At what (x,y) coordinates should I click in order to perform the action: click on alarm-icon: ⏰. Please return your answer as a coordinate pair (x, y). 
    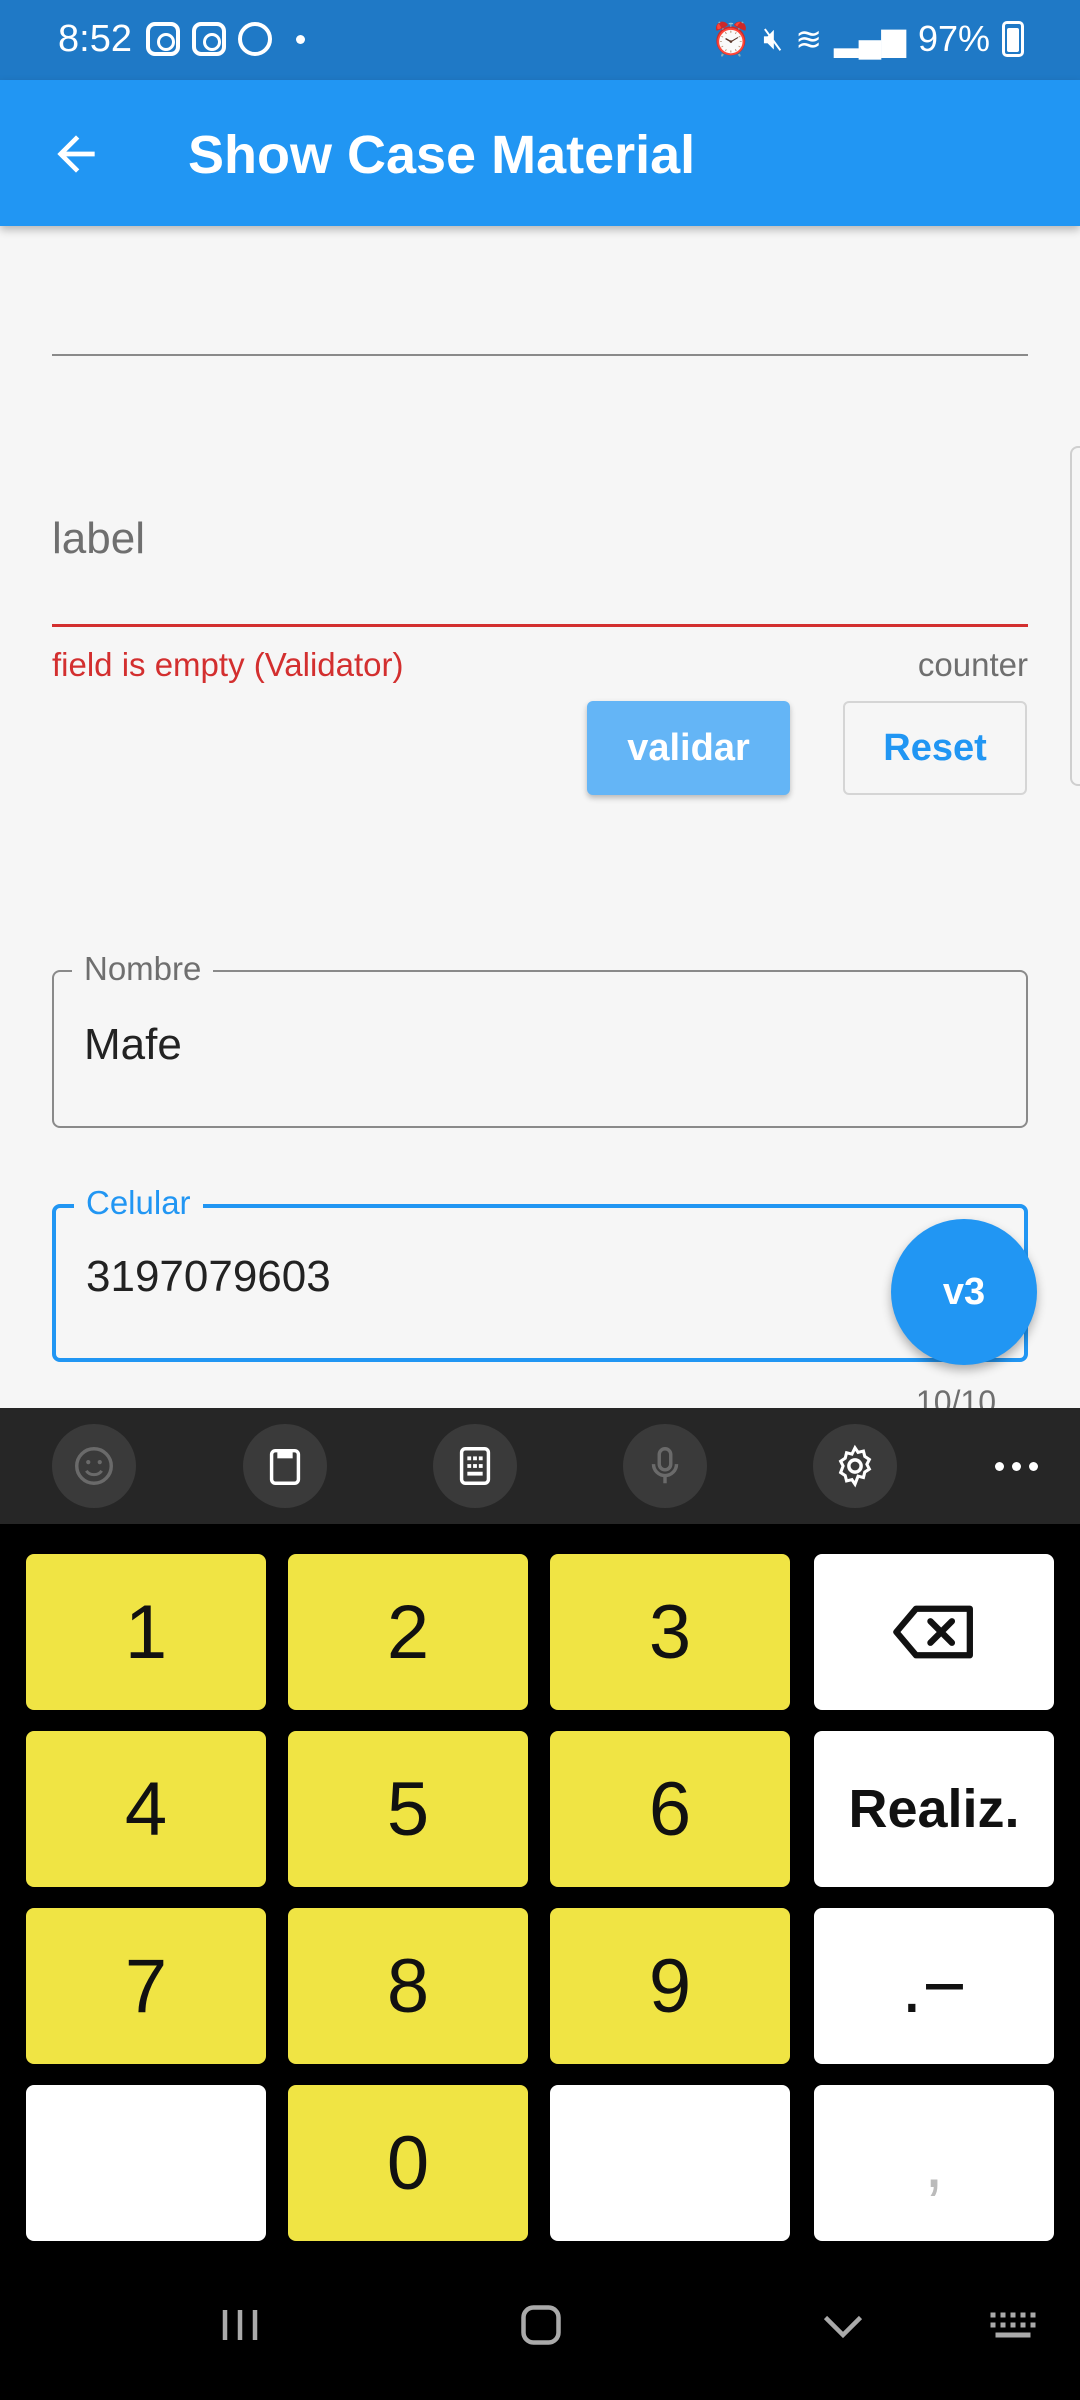
    Looking at the image, I should click on (731, 39).